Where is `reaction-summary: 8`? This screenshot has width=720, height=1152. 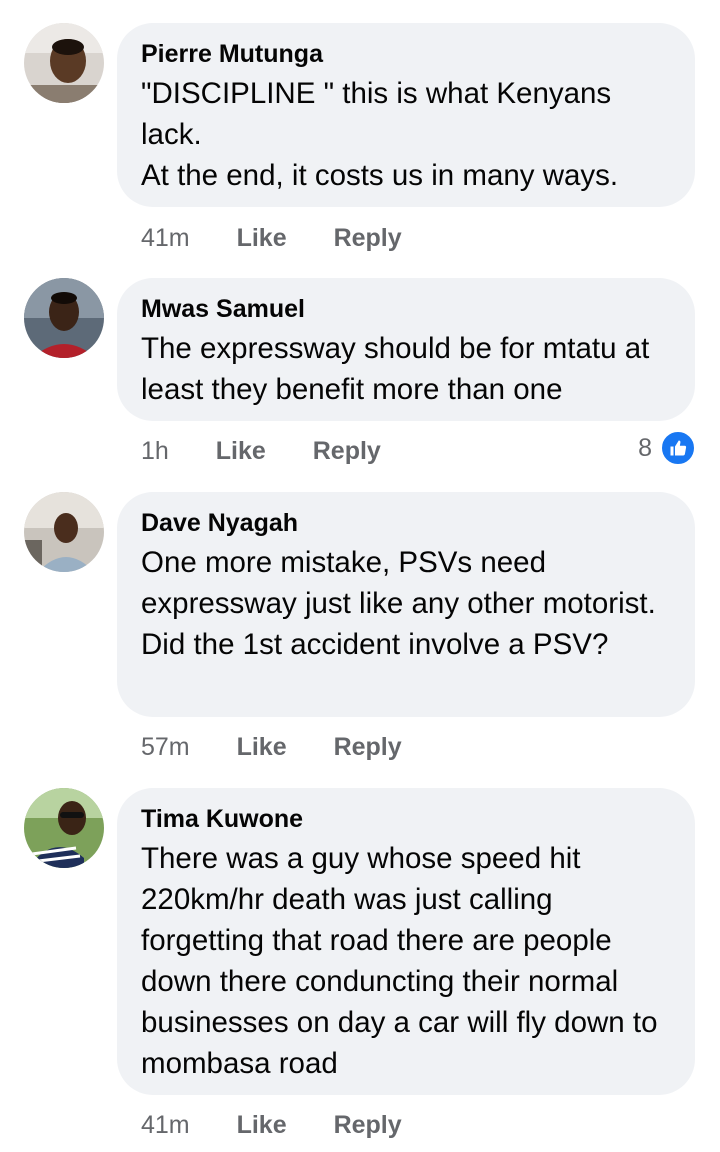
reaction-summary: 8 is located at coordinates (667, 448).